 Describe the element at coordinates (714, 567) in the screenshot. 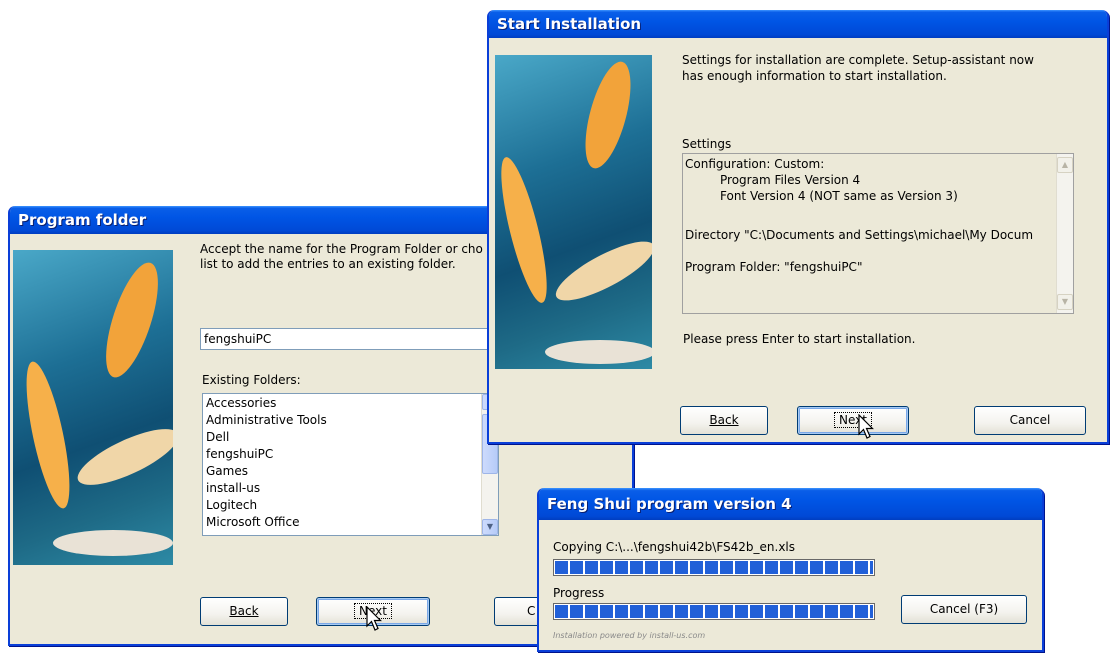

I see `file-progress-bar` at that location.